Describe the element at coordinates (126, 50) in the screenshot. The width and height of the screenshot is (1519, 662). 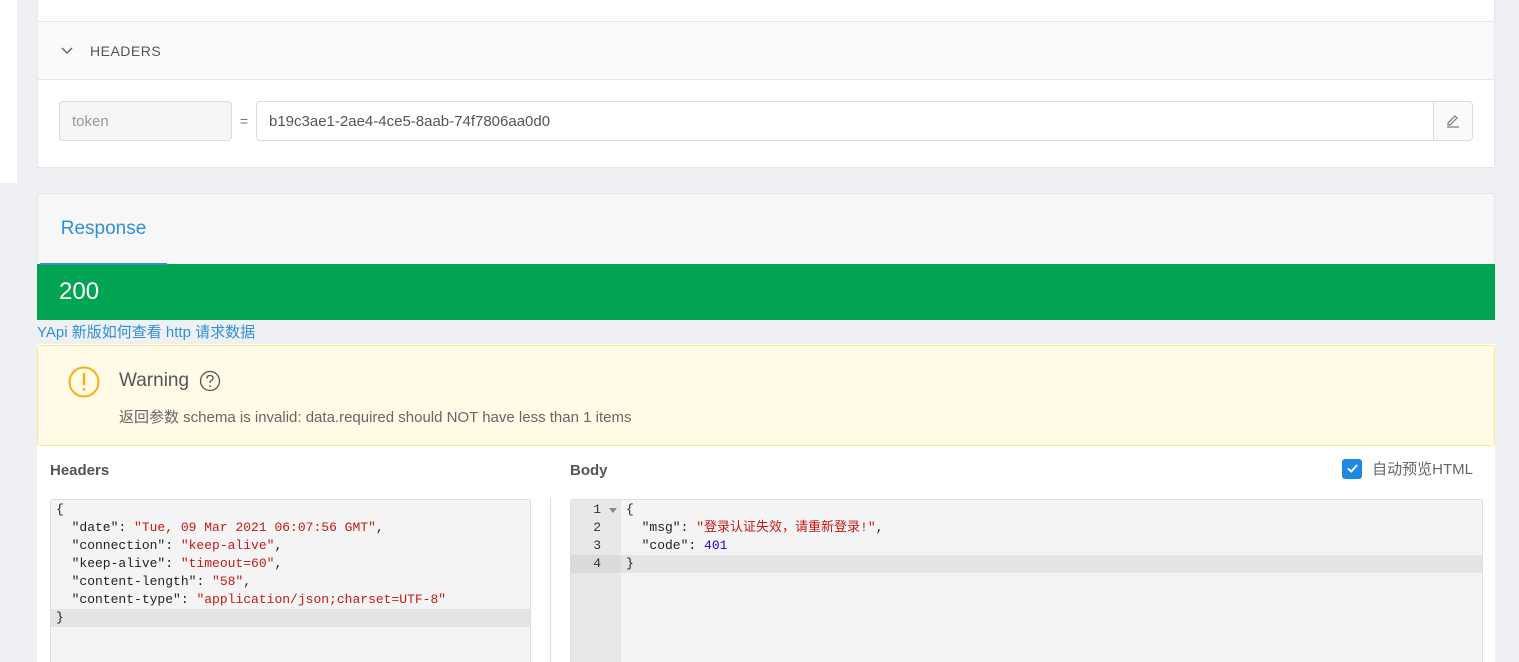
I see `headers-section-title: HEADERS` at that location.